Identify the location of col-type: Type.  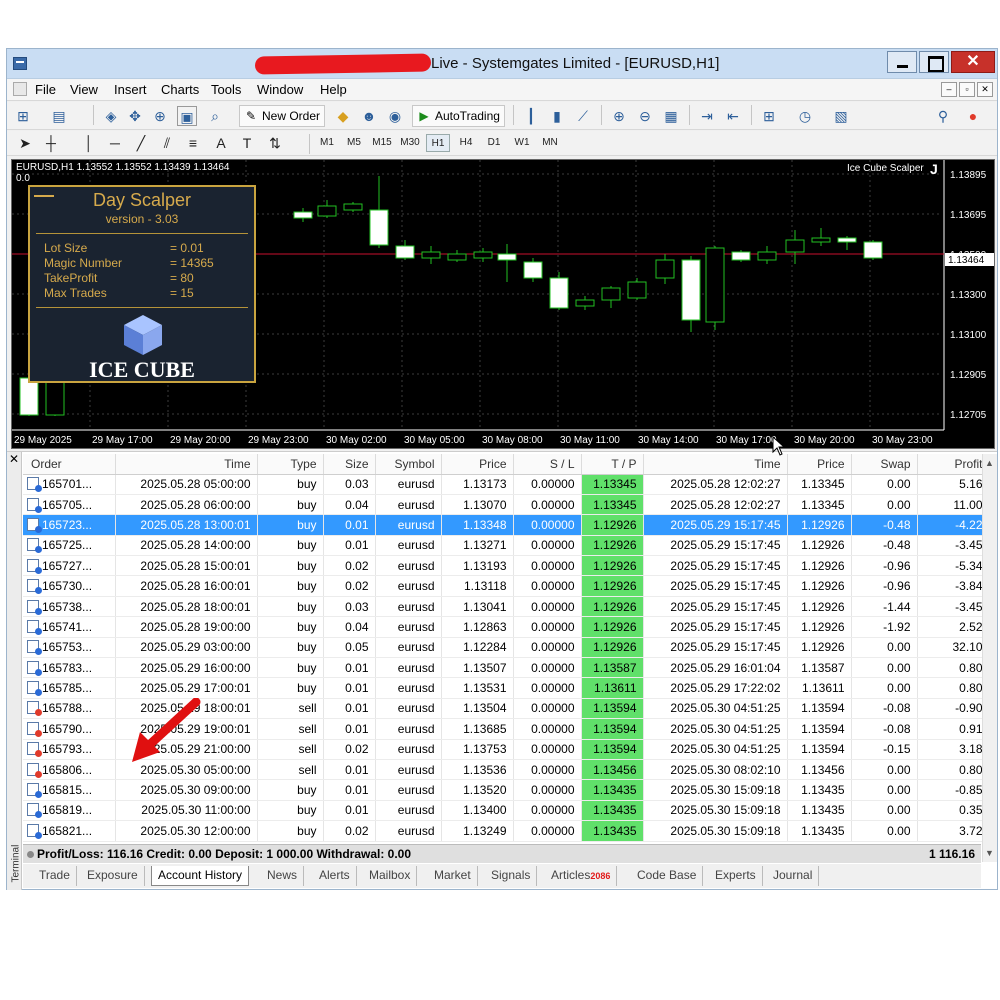
(290, 464).